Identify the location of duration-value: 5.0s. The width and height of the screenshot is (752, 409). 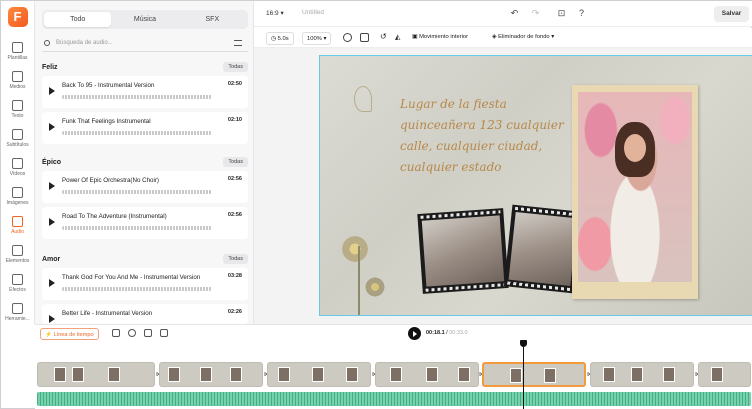
(283, 39).